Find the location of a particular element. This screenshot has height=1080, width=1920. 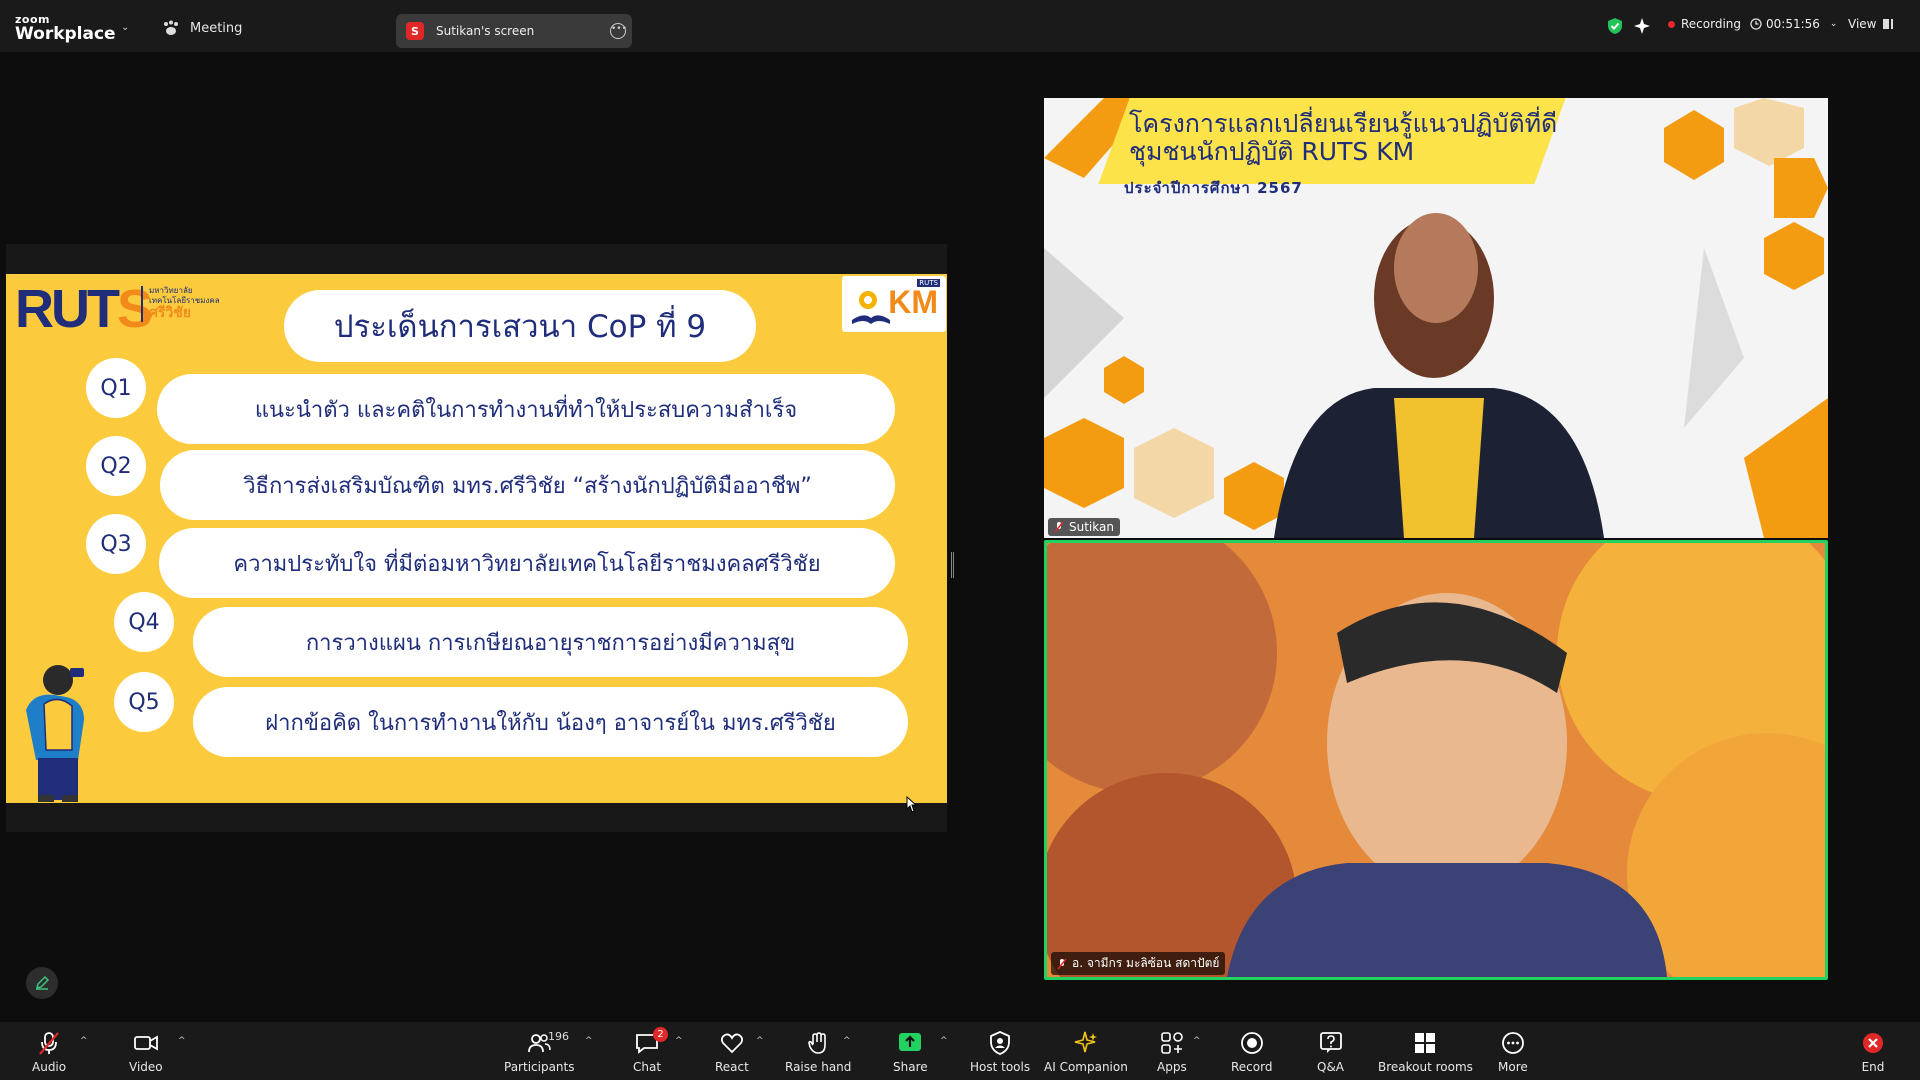

hand-icon is located at coordinates (817, 1043).